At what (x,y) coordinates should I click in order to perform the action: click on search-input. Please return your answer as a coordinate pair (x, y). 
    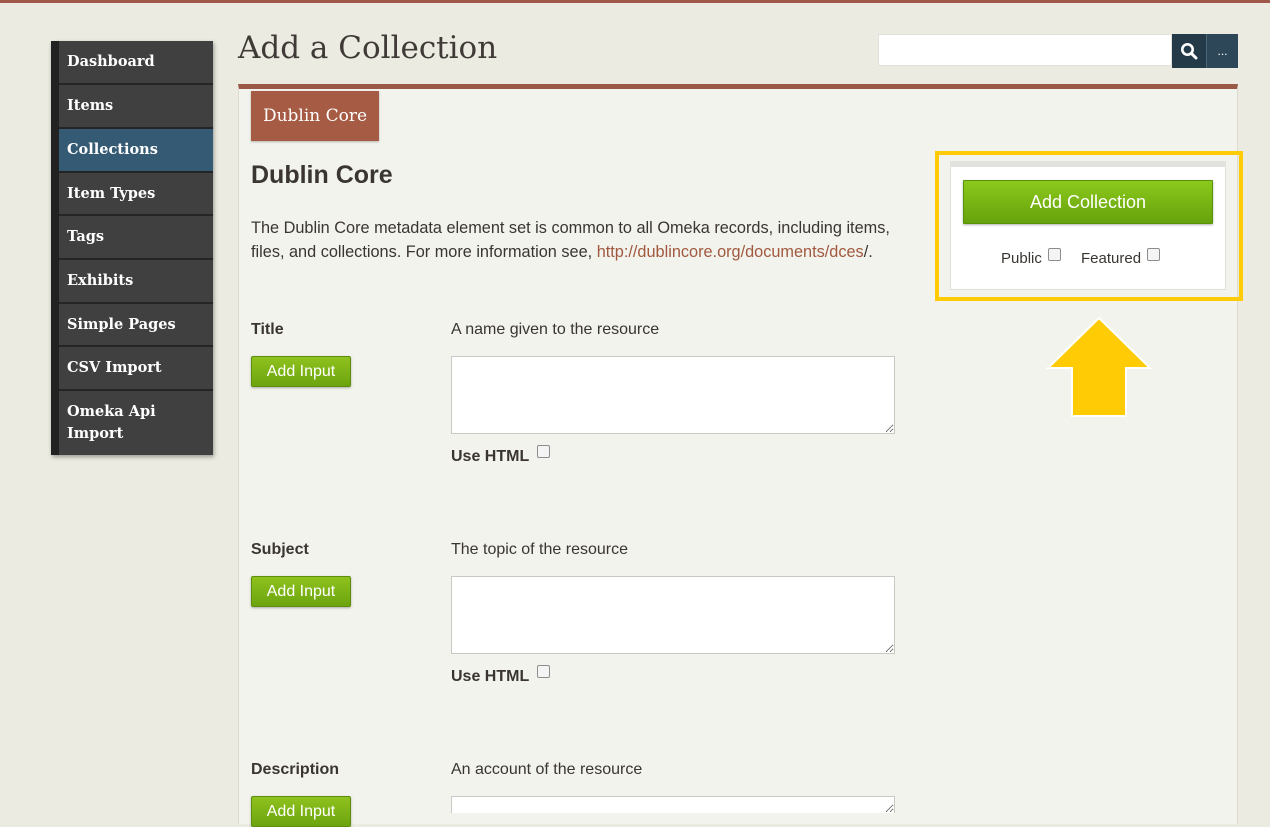
    Looking at the image, I should click on (1025, 50).